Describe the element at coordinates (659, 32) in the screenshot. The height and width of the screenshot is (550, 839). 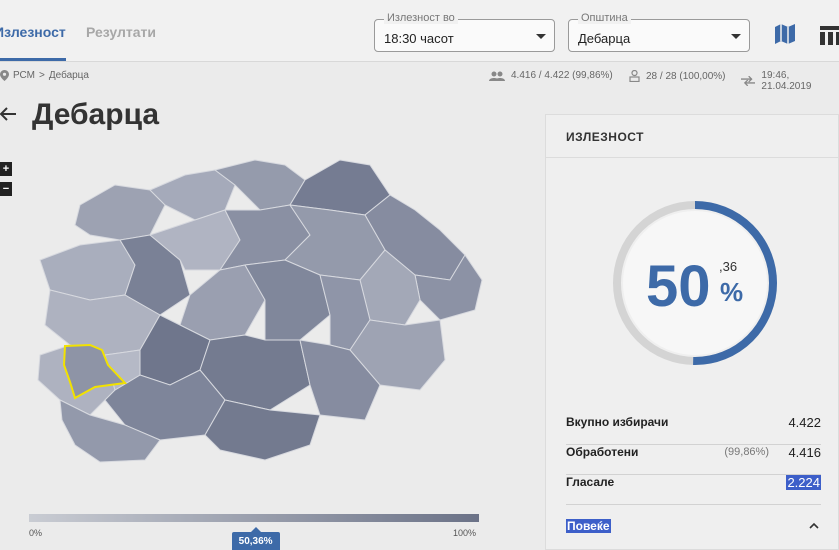
I see `municipality-select: Општина Дебарца` at that location.